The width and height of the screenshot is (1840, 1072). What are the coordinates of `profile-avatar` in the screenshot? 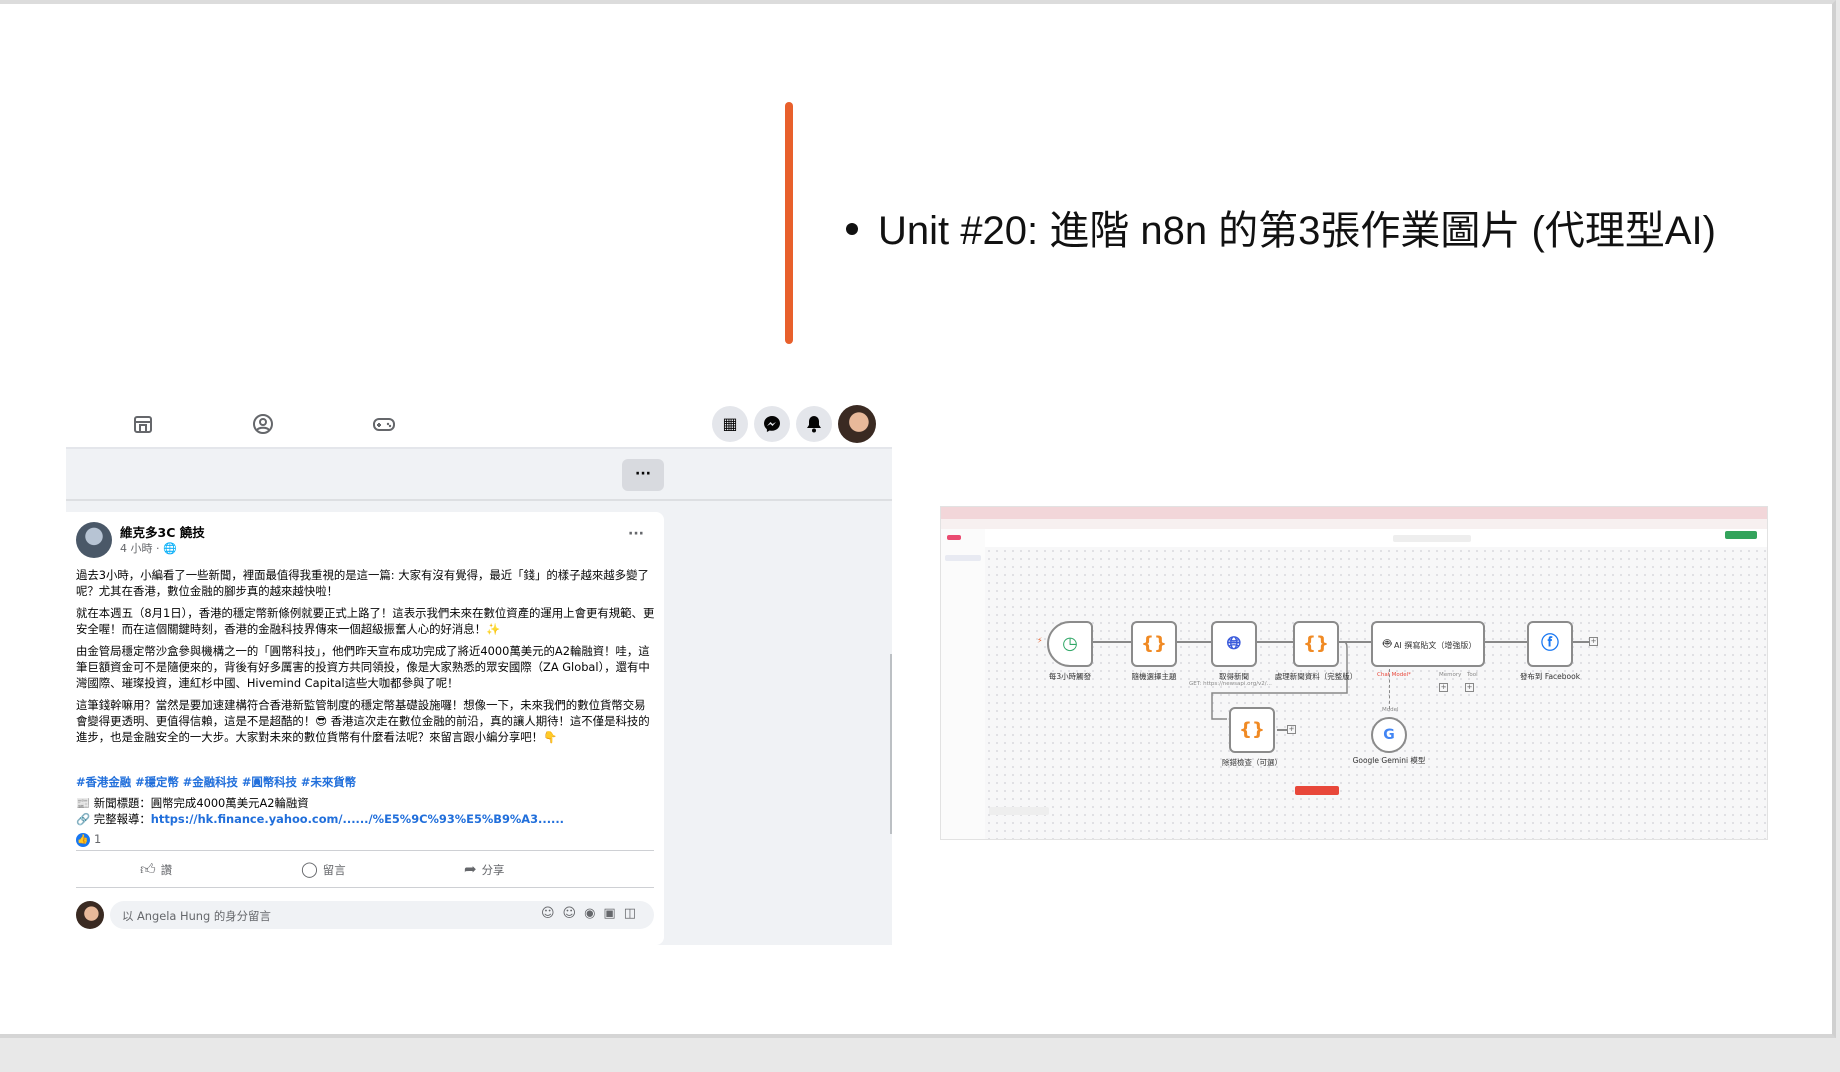 It's located at (857, 424).